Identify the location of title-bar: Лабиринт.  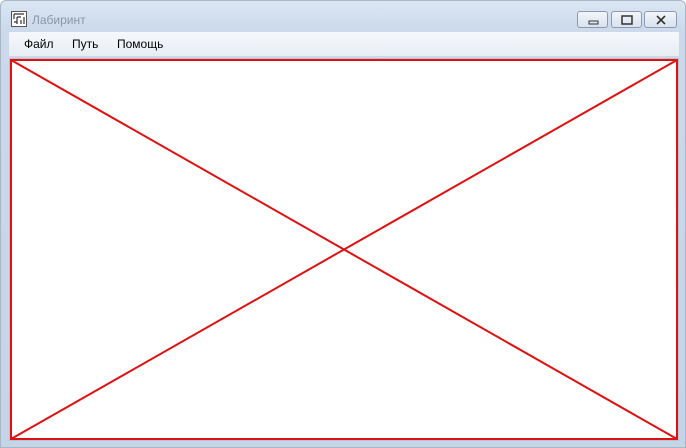
(343, 16).